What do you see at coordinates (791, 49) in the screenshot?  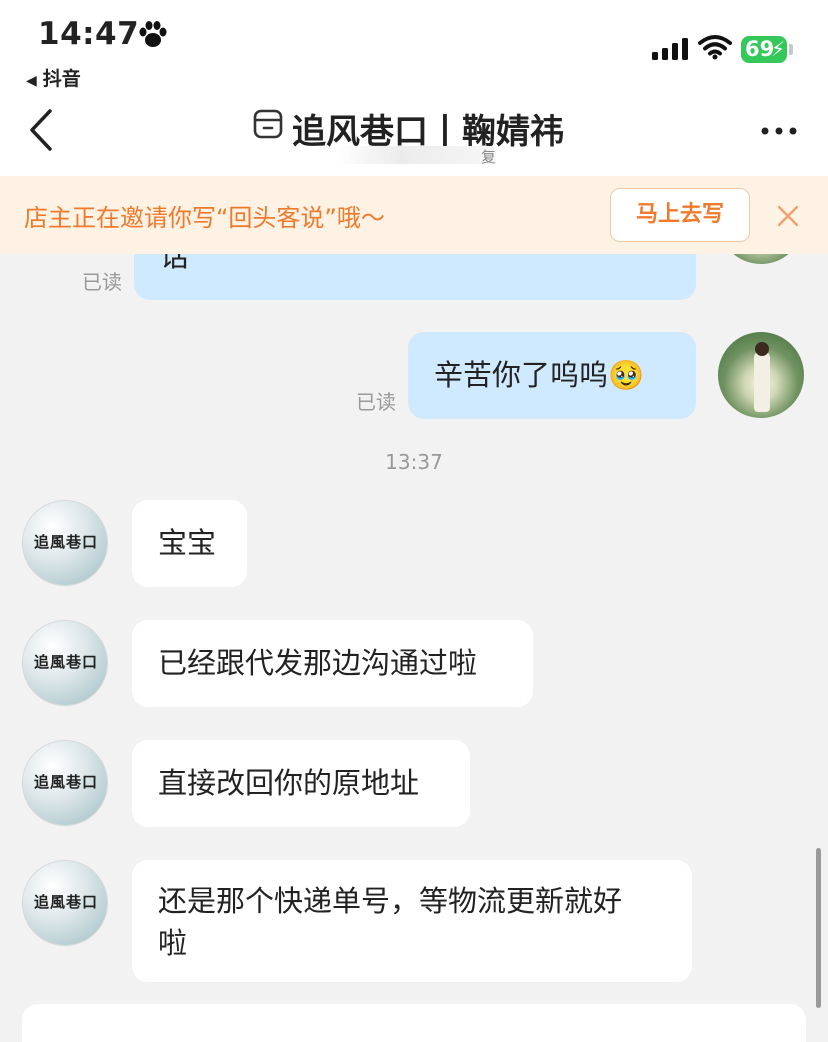 I see `battery-cap` at bounding box center [791, 49].